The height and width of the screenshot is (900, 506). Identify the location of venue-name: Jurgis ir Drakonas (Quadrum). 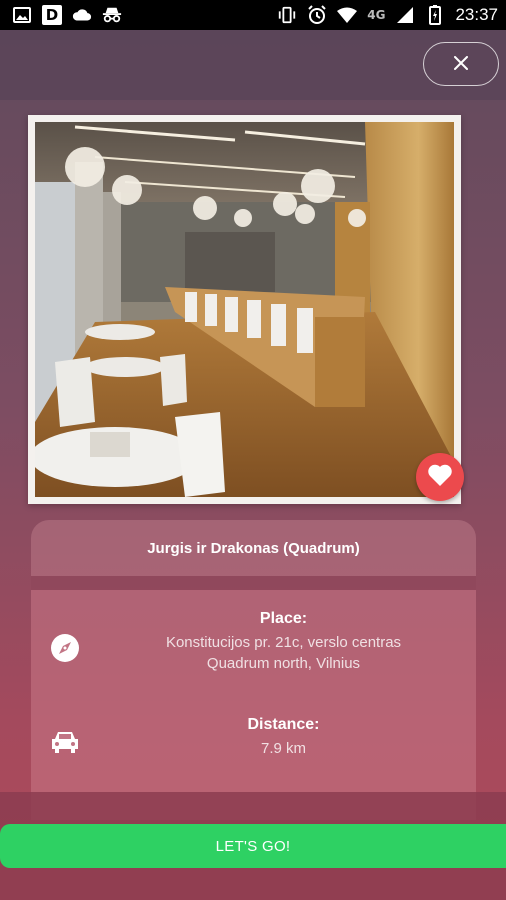
(253, 548).